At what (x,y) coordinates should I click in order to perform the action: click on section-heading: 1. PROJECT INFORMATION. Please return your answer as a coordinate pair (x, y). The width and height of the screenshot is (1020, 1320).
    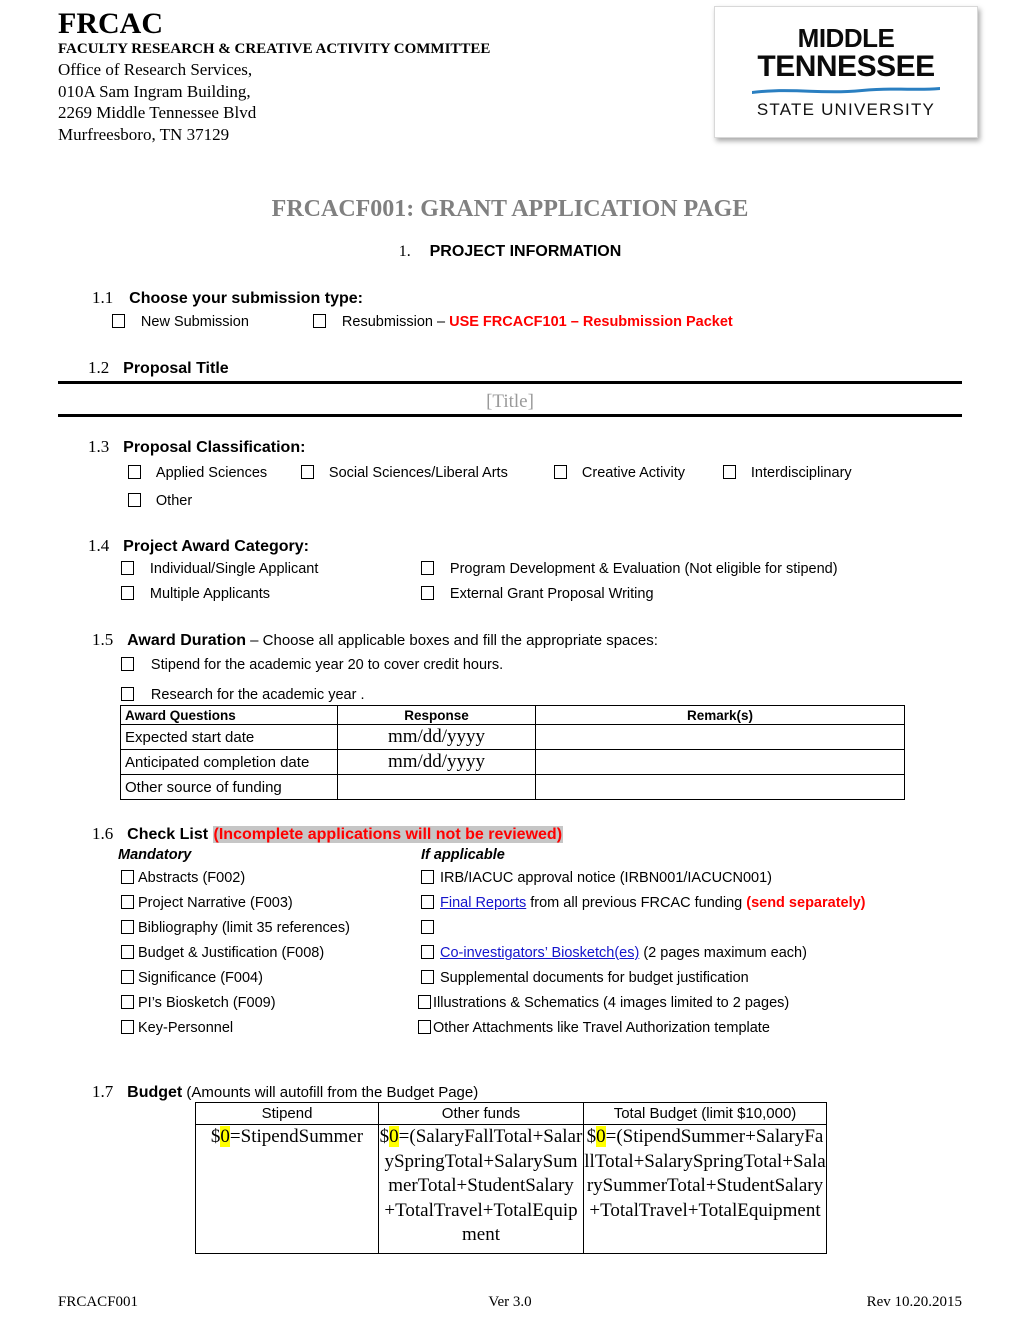
    Looking at the image, I should click on (510, 252).